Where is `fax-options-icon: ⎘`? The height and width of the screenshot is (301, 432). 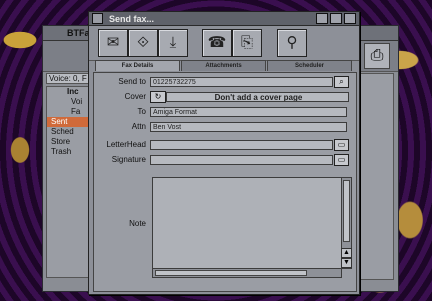 fax-options-icon: ⎘ is located at coordinates (247, 43).